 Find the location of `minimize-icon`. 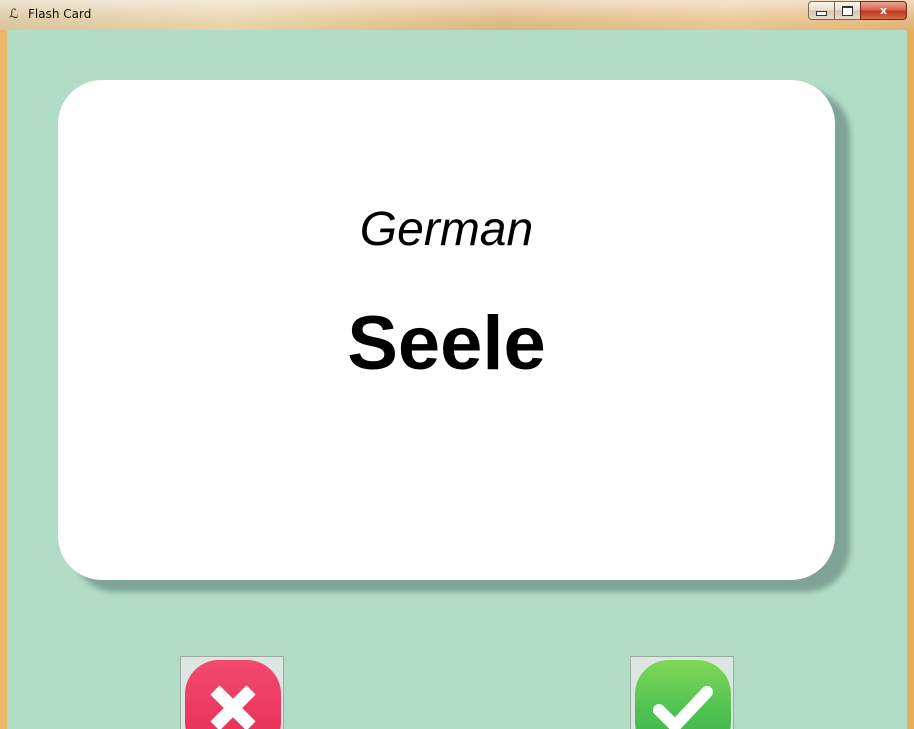

minimize-icon is located at coordinates (821, 13).